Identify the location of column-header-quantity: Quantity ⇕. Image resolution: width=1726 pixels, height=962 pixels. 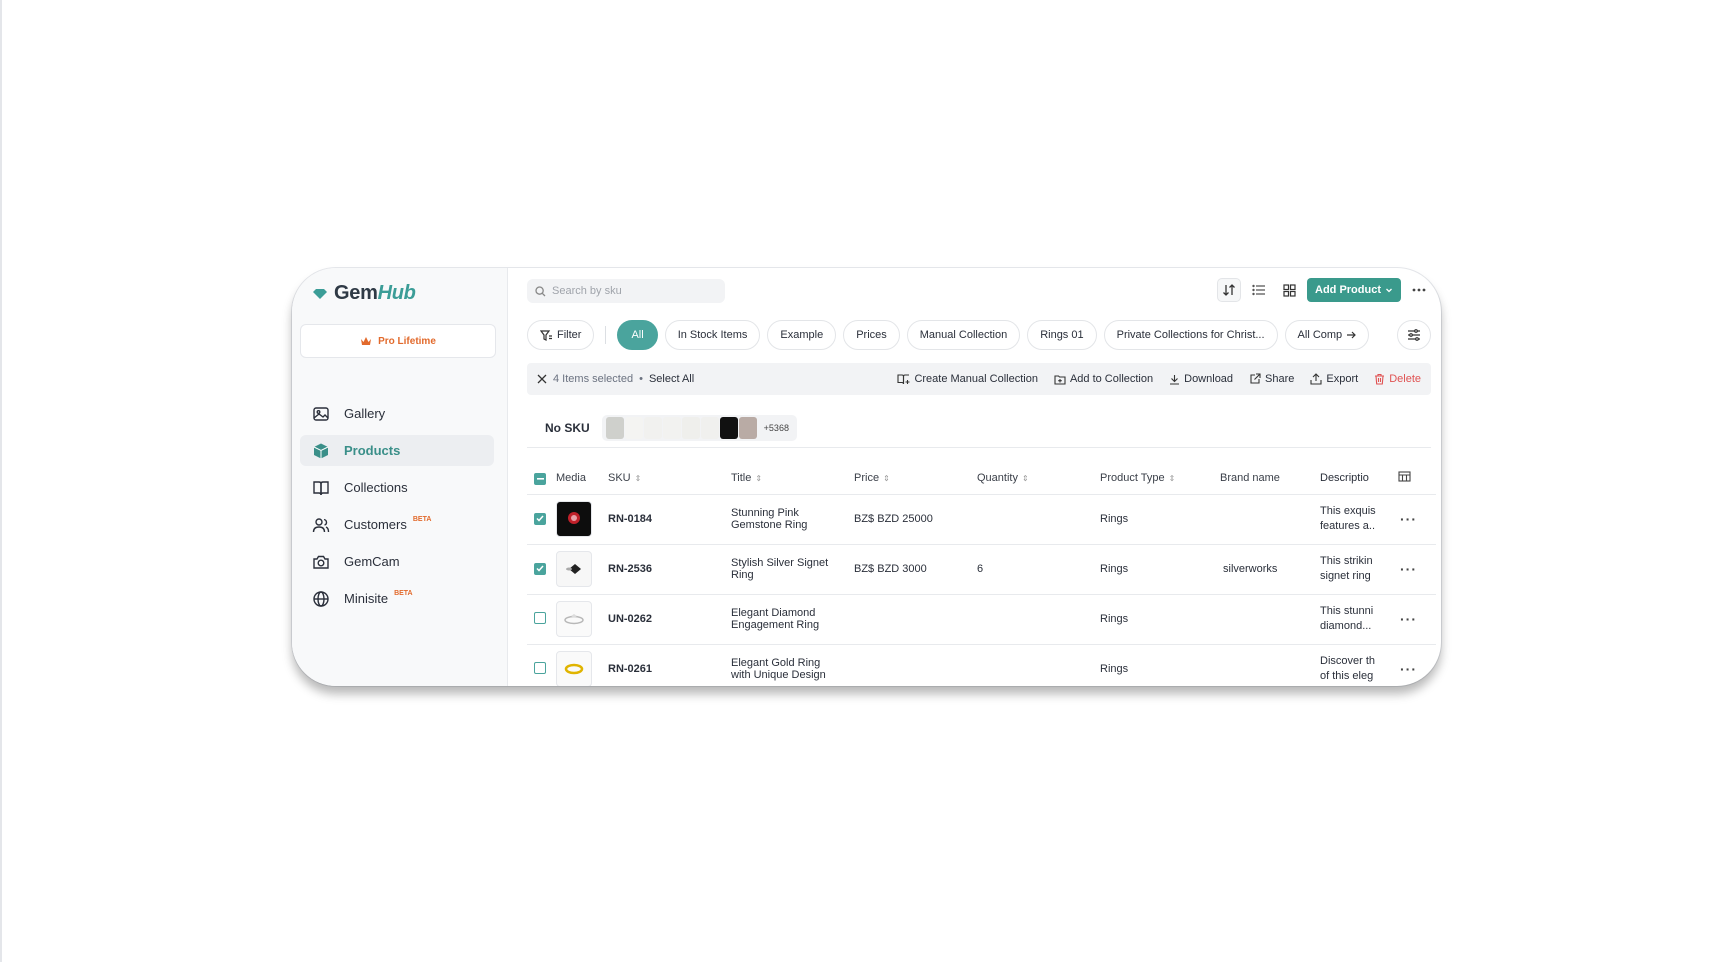
(1038, 479).